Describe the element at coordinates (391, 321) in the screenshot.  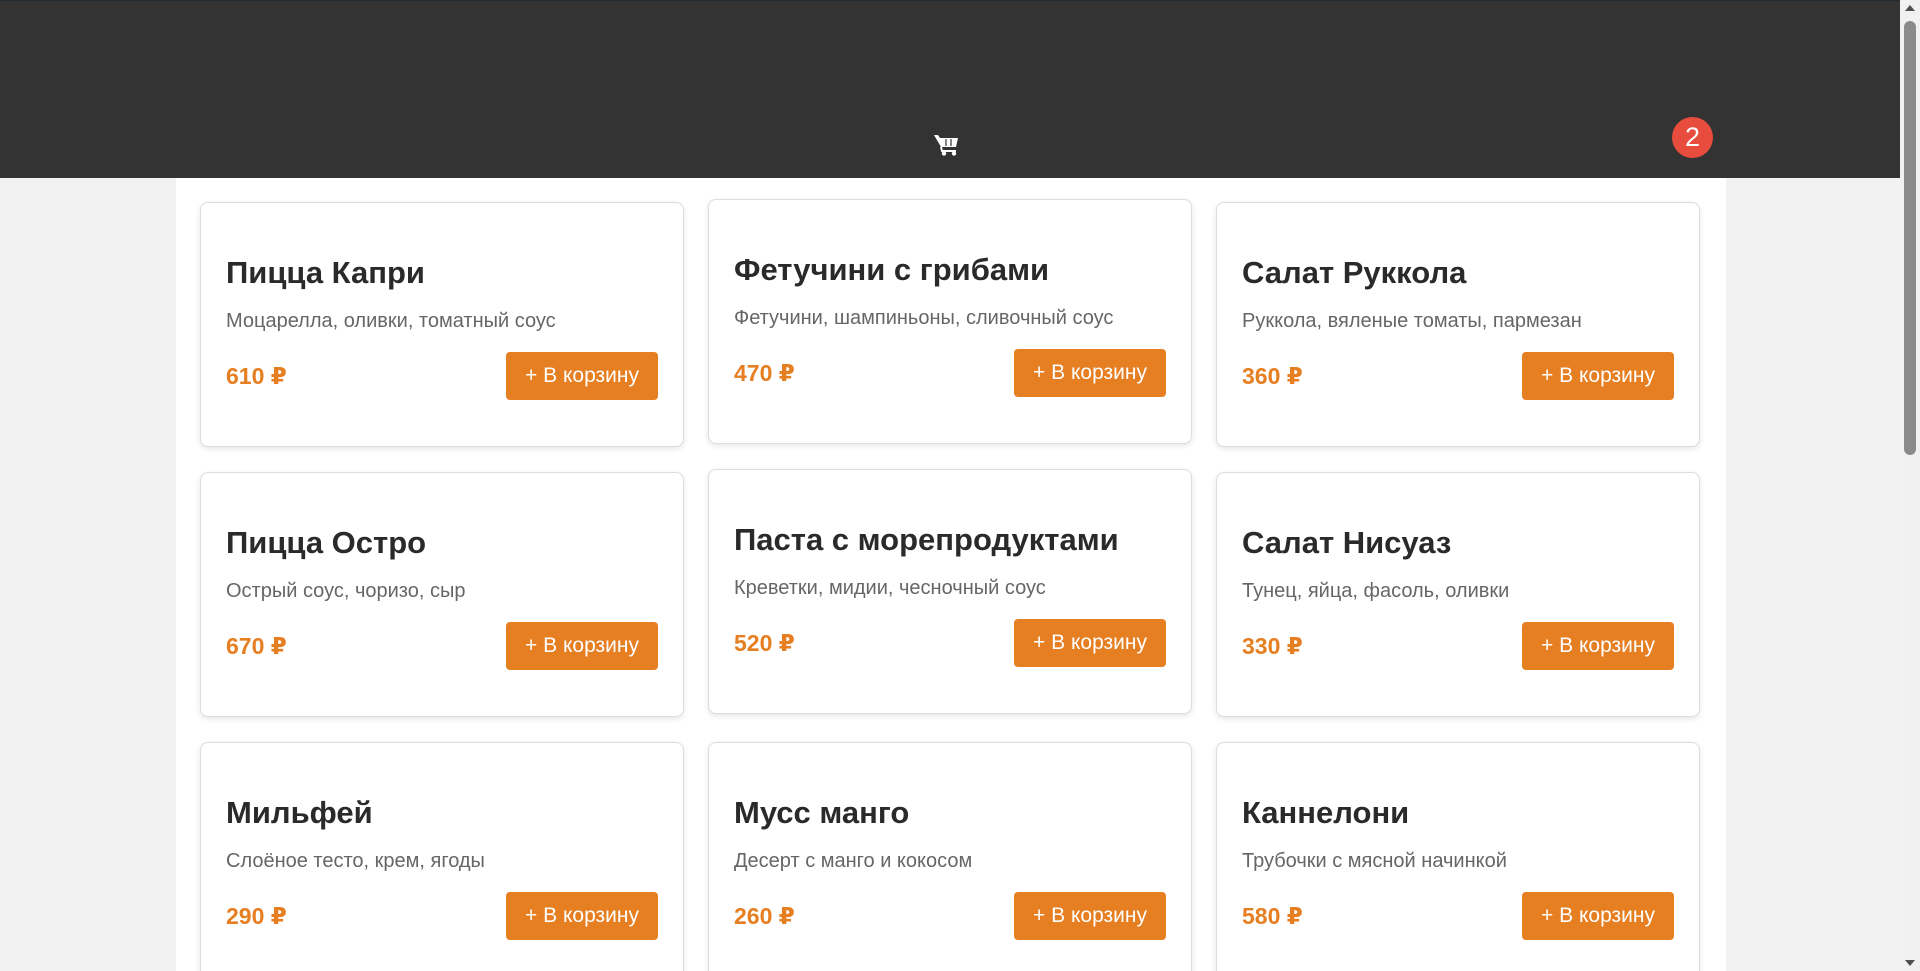
I see `dish-description: Моцарелла, оливки, томатный соус` at that location.